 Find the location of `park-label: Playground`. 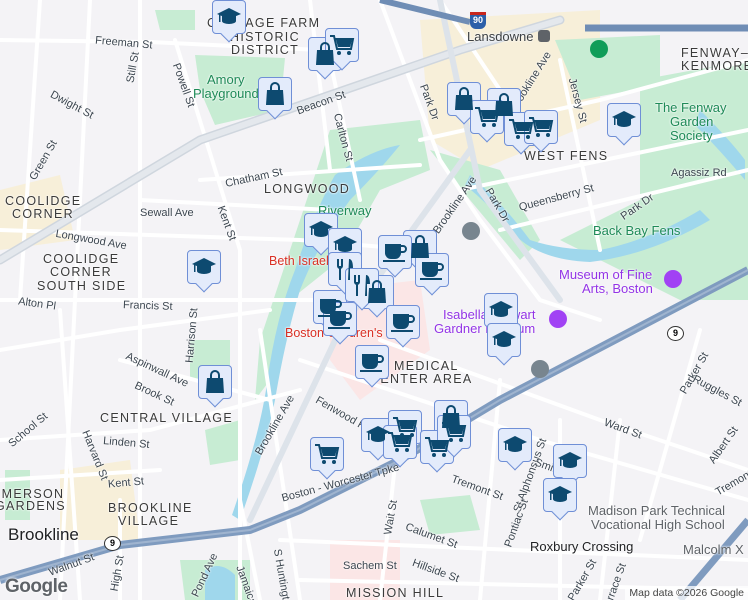

park-label: Playground is located at coordinates (226, 93).